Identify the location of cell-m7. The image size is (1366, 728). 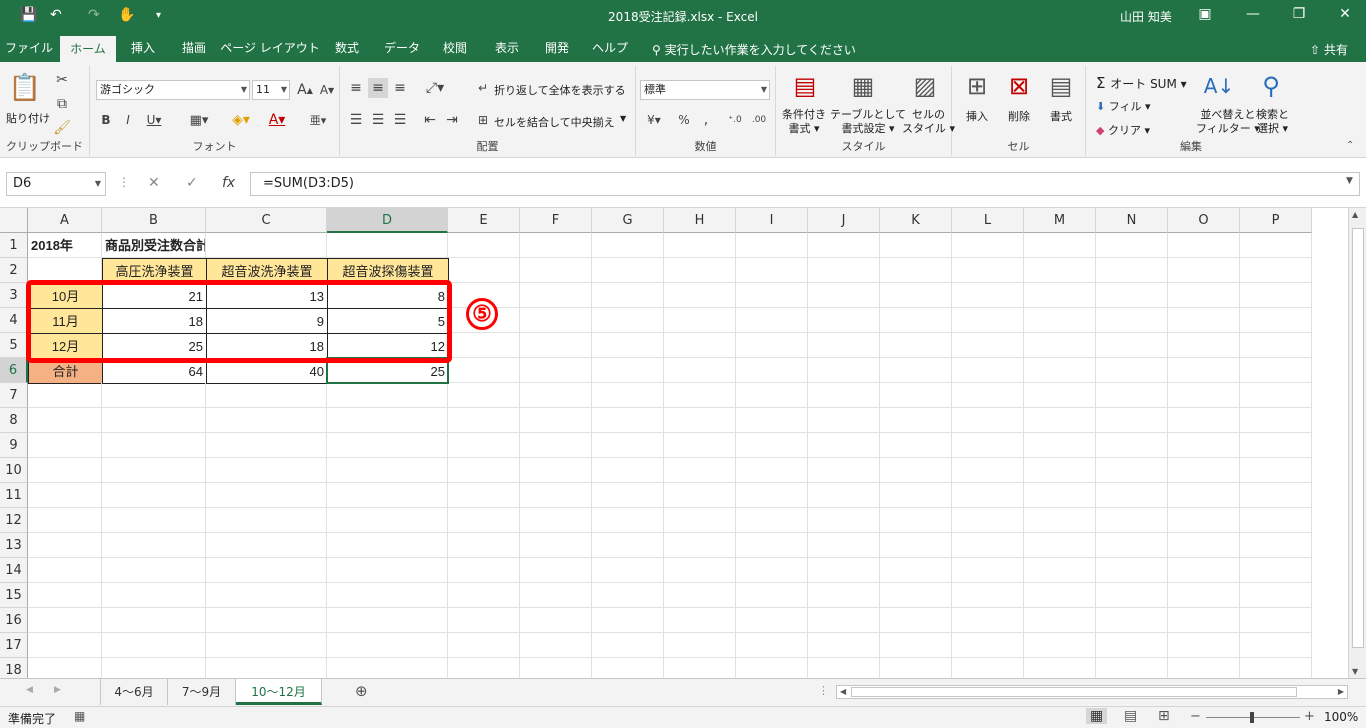
(1060, 395).